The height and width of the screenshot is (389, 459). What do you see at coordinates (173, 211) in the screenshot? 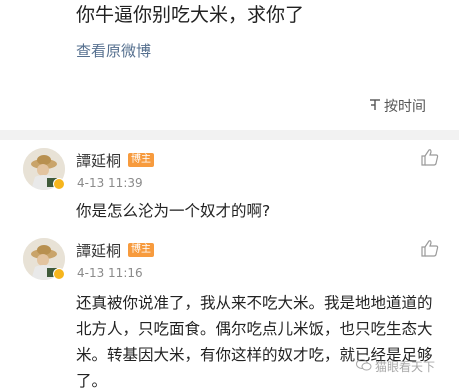
I see `comment-text: 你是怎么沦为一个奴才的啊?` at bounding box center [173, 211].